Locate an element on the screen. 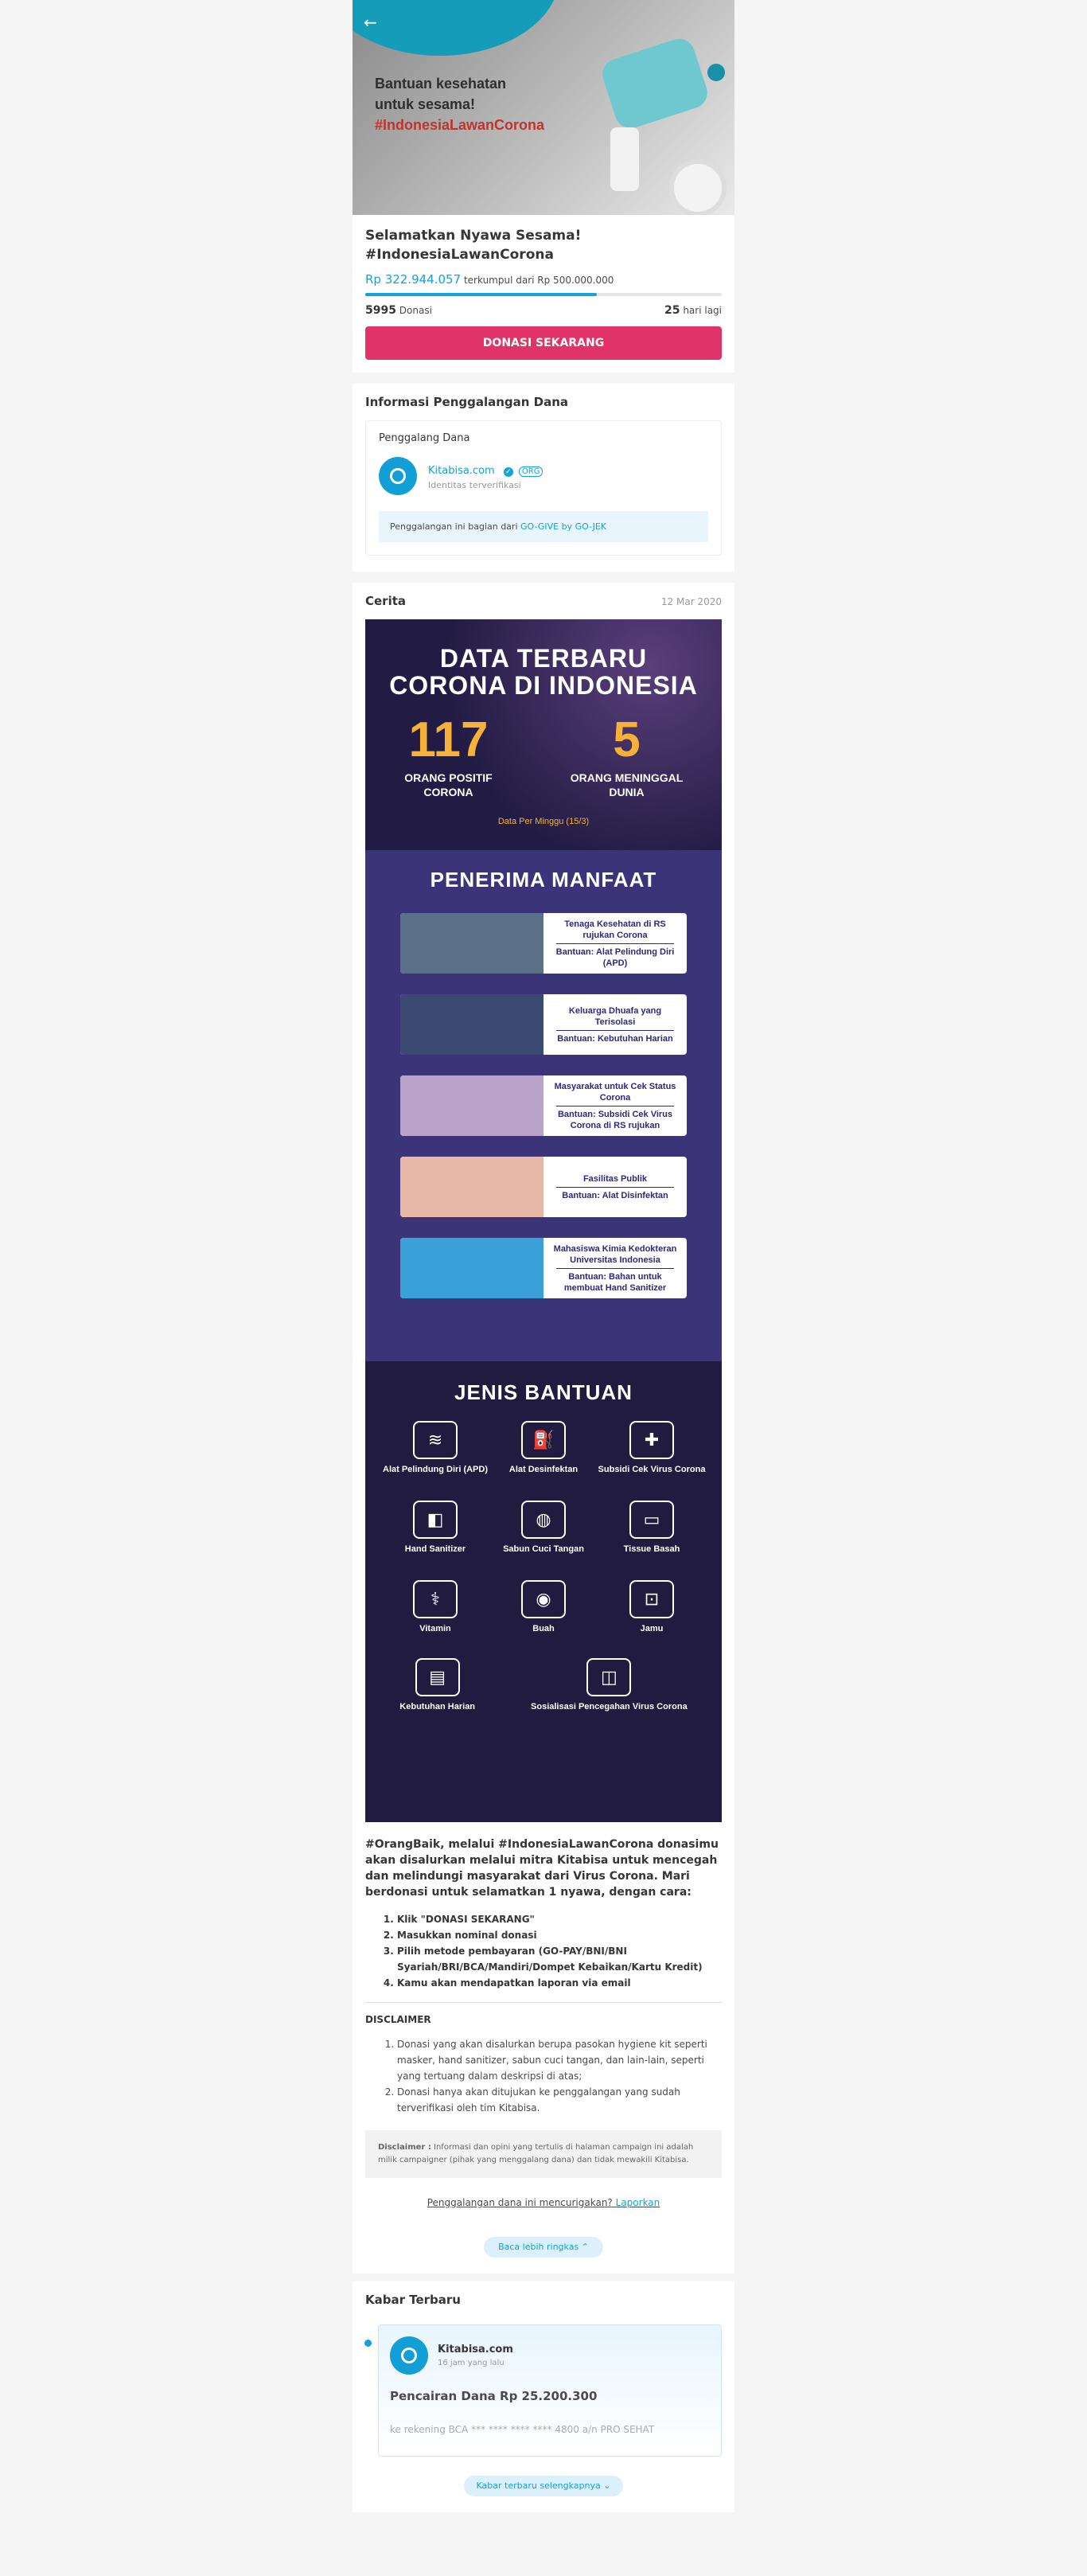  donor-label: Donasi is located at coordinates (415, 310).